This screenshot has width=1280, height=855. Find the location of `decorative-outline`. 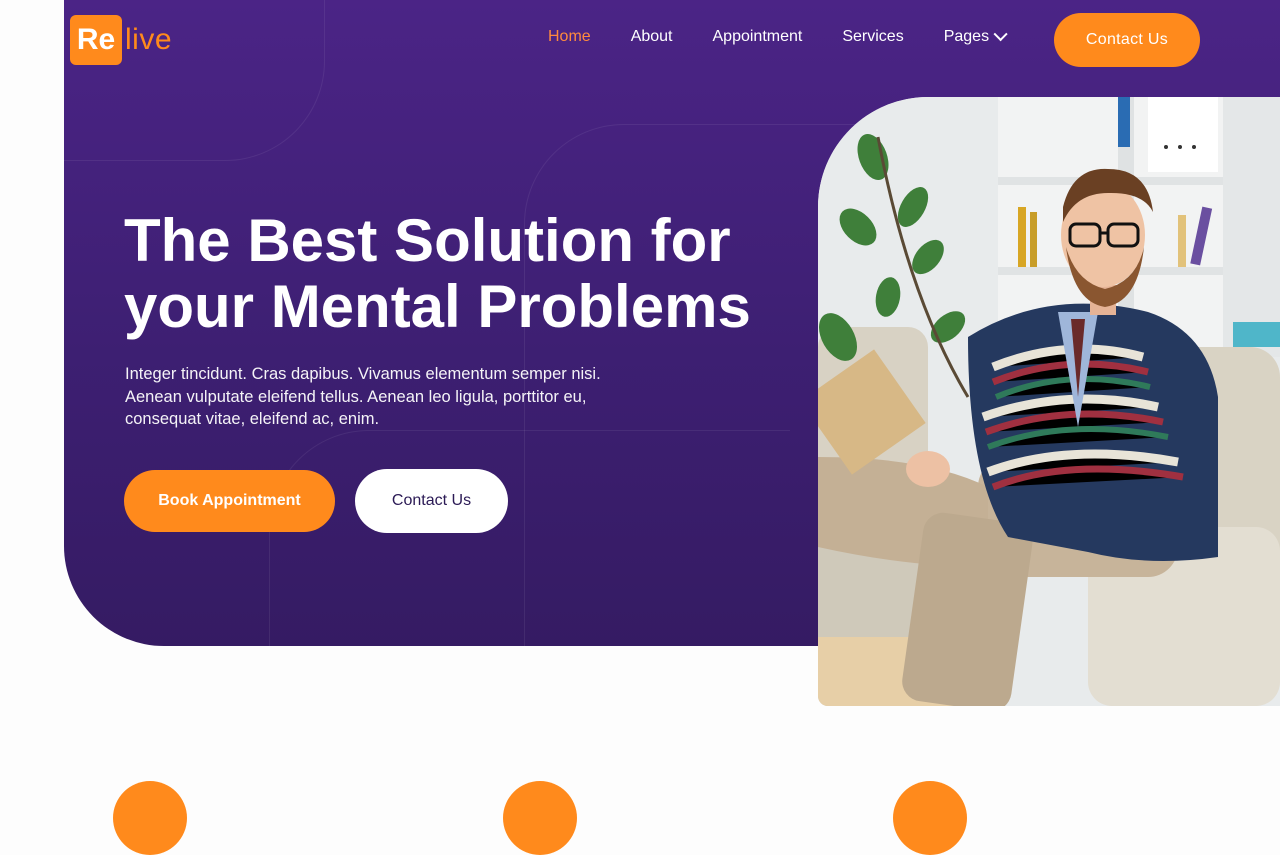

decorative-outline is located at coordinates (529, 538).